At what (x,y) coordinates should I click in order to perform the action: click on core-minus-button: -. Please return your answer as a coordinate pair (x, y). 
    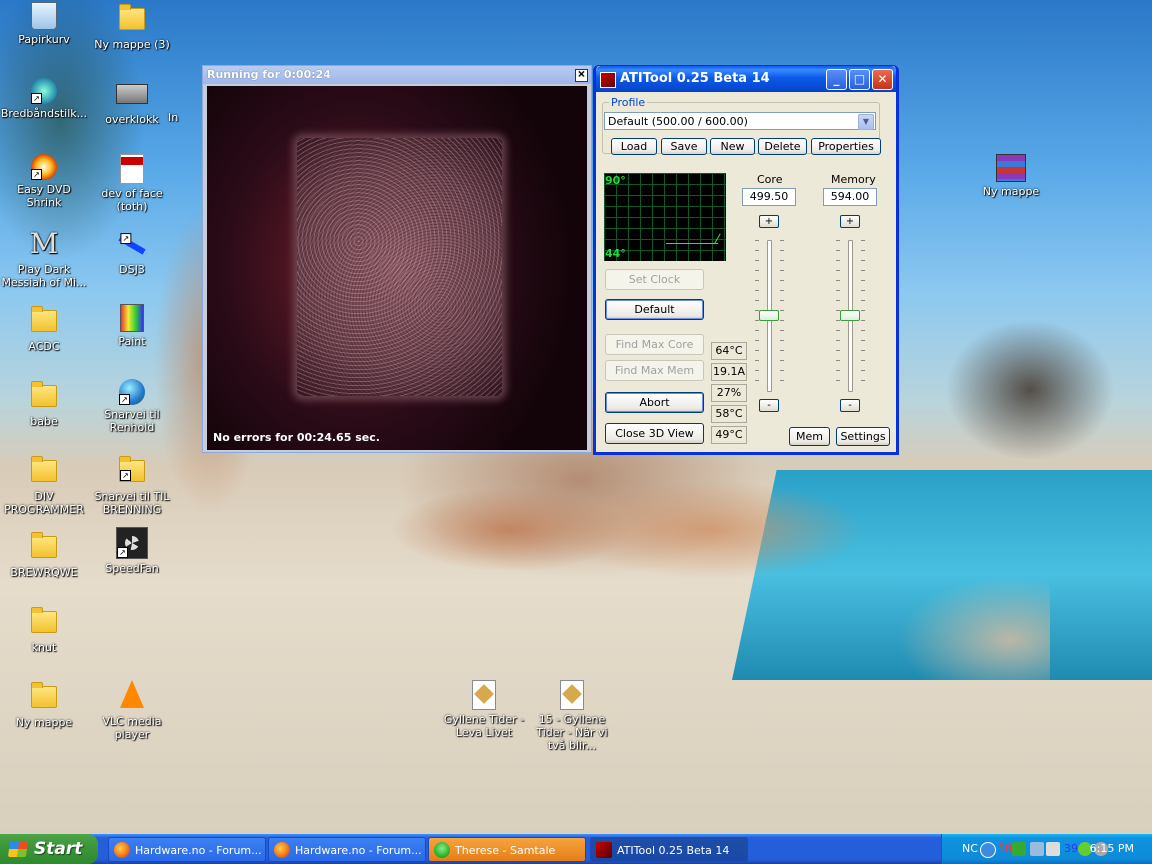
    Looking at the image, I should click on (769, 405).